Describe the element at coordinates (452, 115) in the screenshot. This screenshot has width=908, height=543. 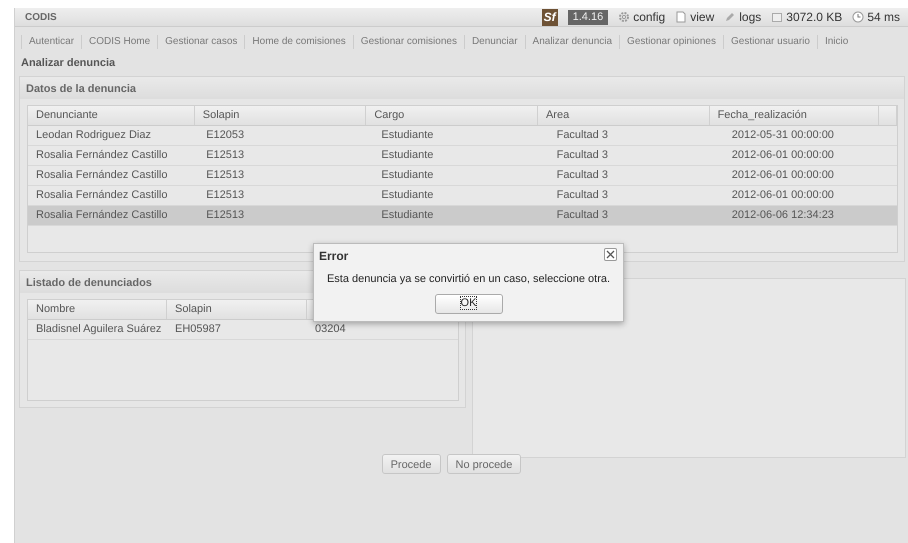
I see `column-header: Cargo` at that location.